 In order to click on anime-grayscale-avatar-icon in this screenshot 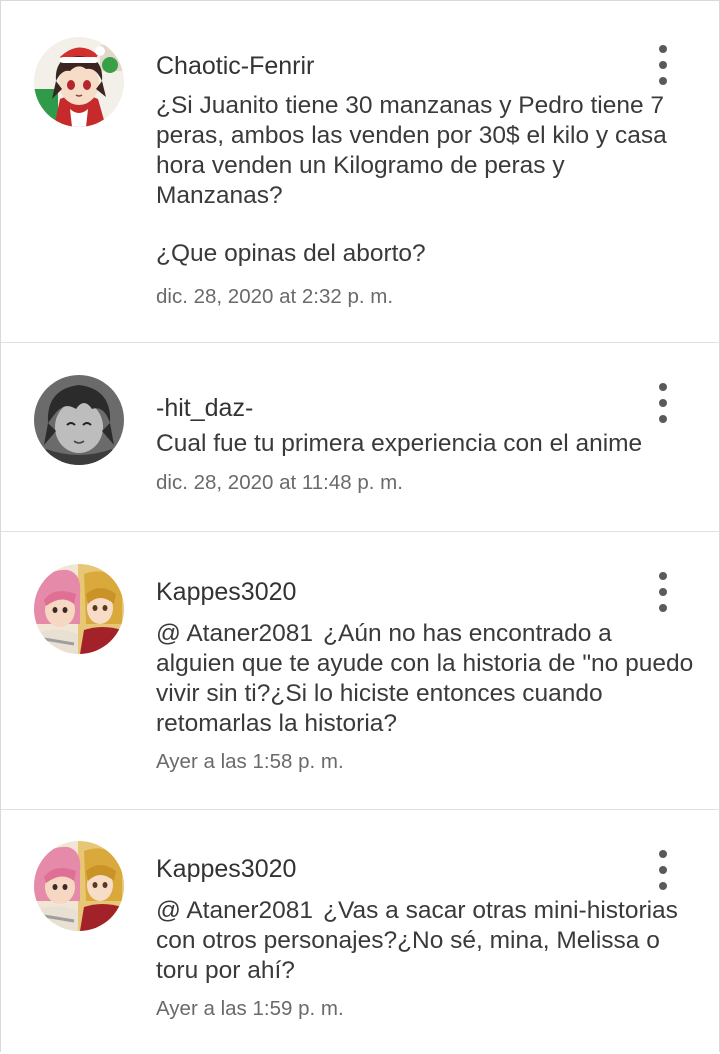, I will do `click(79, 420)`.